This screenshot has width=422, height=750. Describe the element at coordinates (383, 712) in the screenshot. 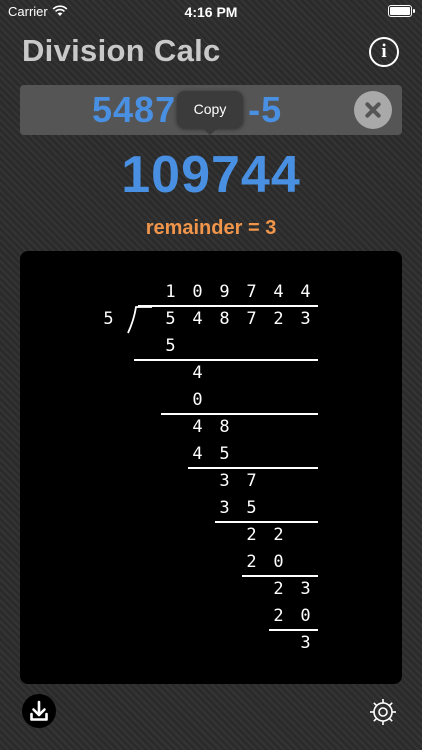

I see `gear-icon` at that location.